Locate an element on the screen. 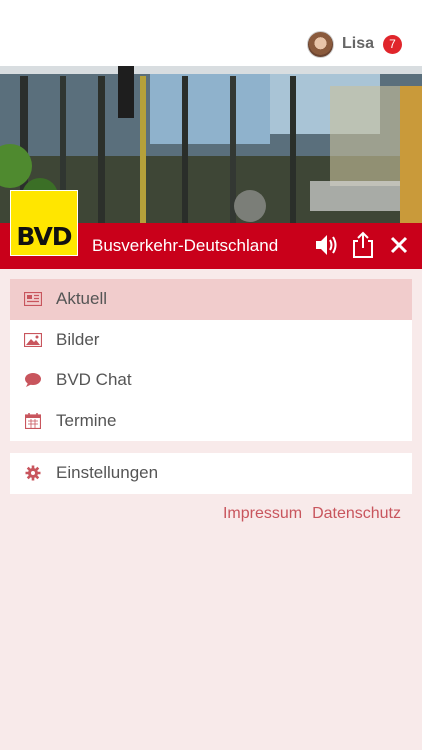 The image size is (422, 750). menu-label: Einstellungen is located at coordinates (107, 473).